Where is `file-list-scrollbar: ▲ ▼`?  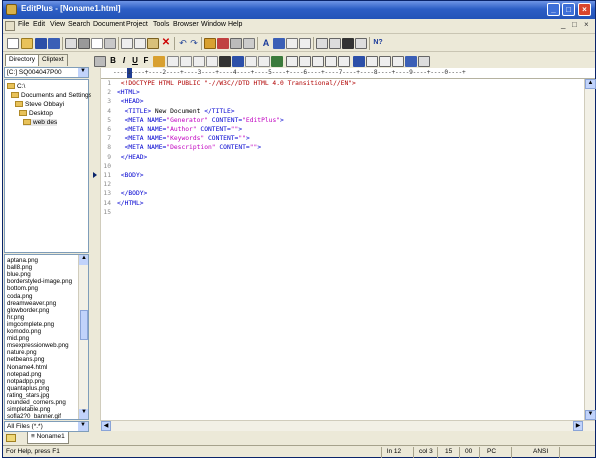 file-list-scrollbar: ▲ ▼ is located at coordinates (83, 337).